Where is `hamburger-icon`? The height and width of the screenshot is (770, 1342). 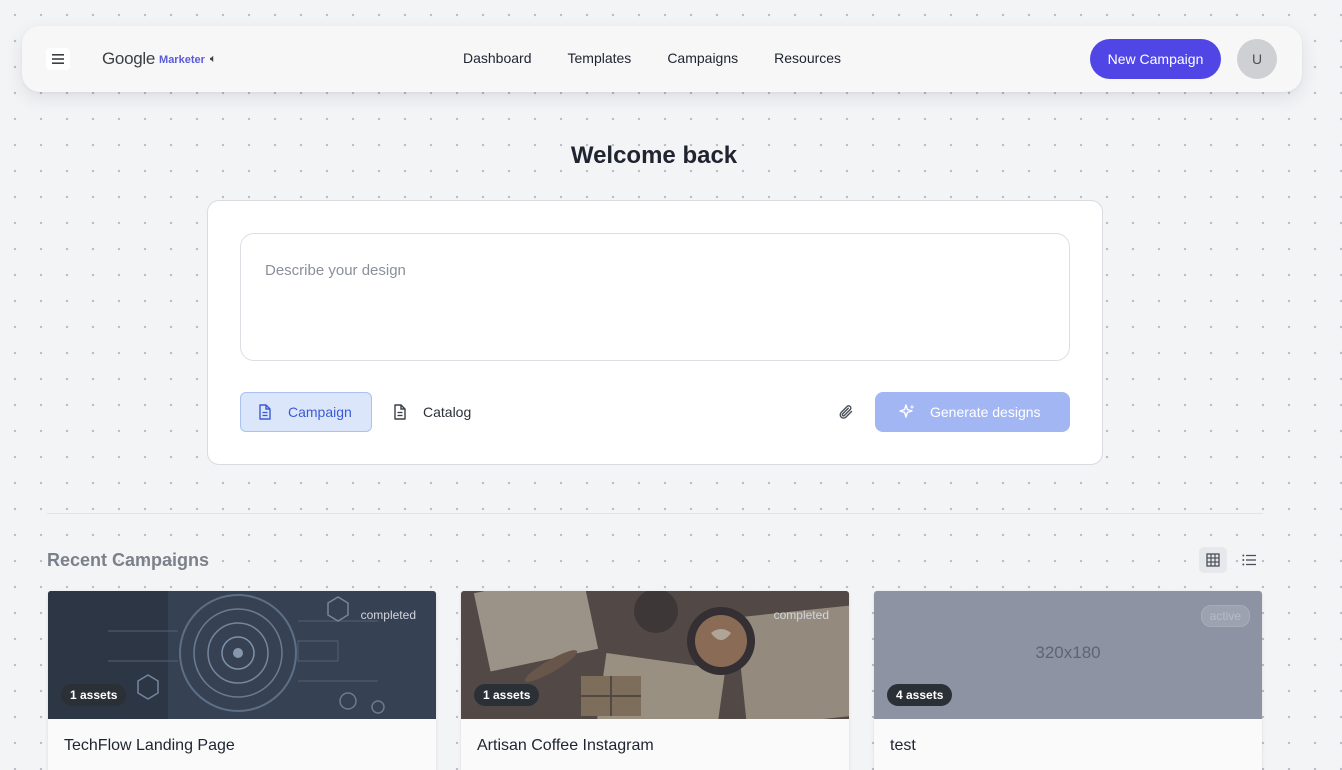 hamburger-icon is located at coordinates (58, 59).